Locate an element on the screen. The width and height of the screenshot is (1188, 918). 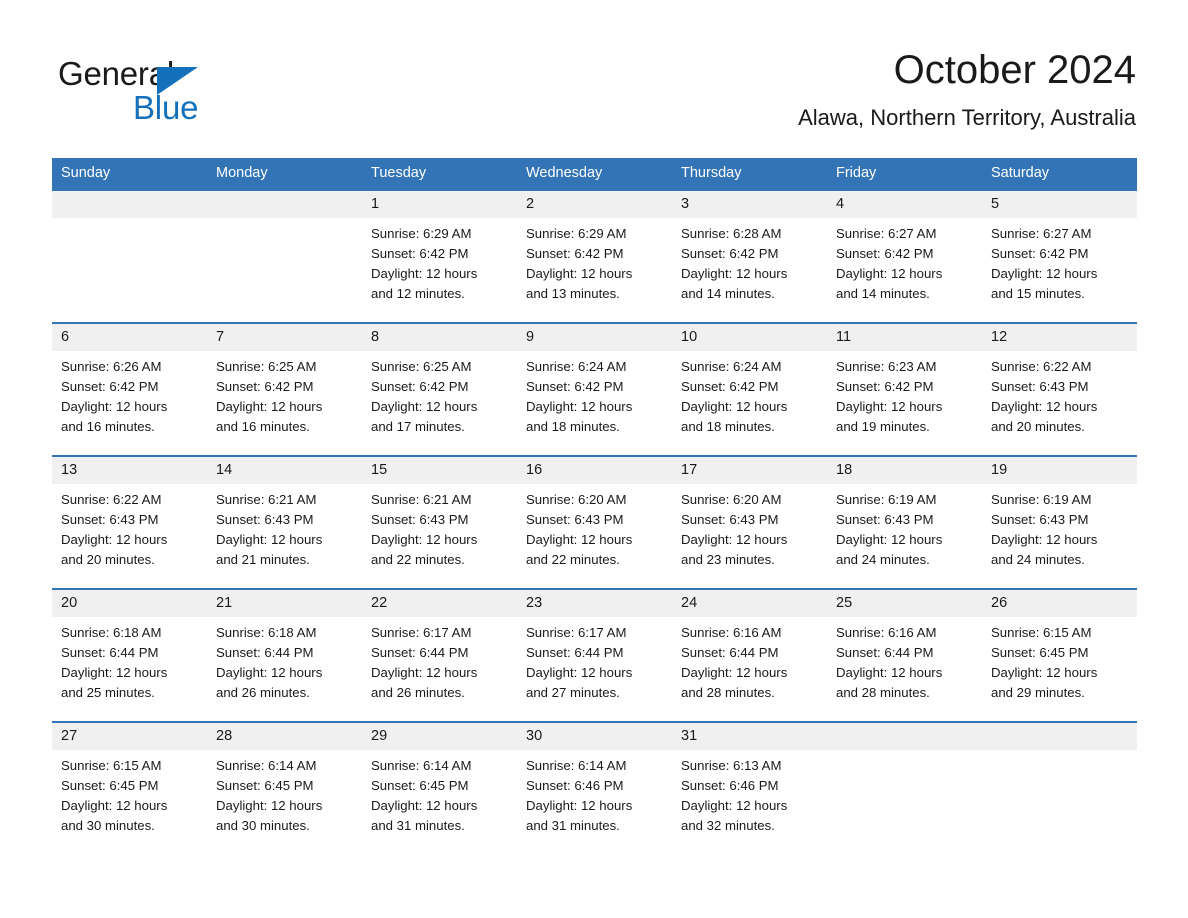
general-blue-logo: General Blue is located at coordinates (188, 92).